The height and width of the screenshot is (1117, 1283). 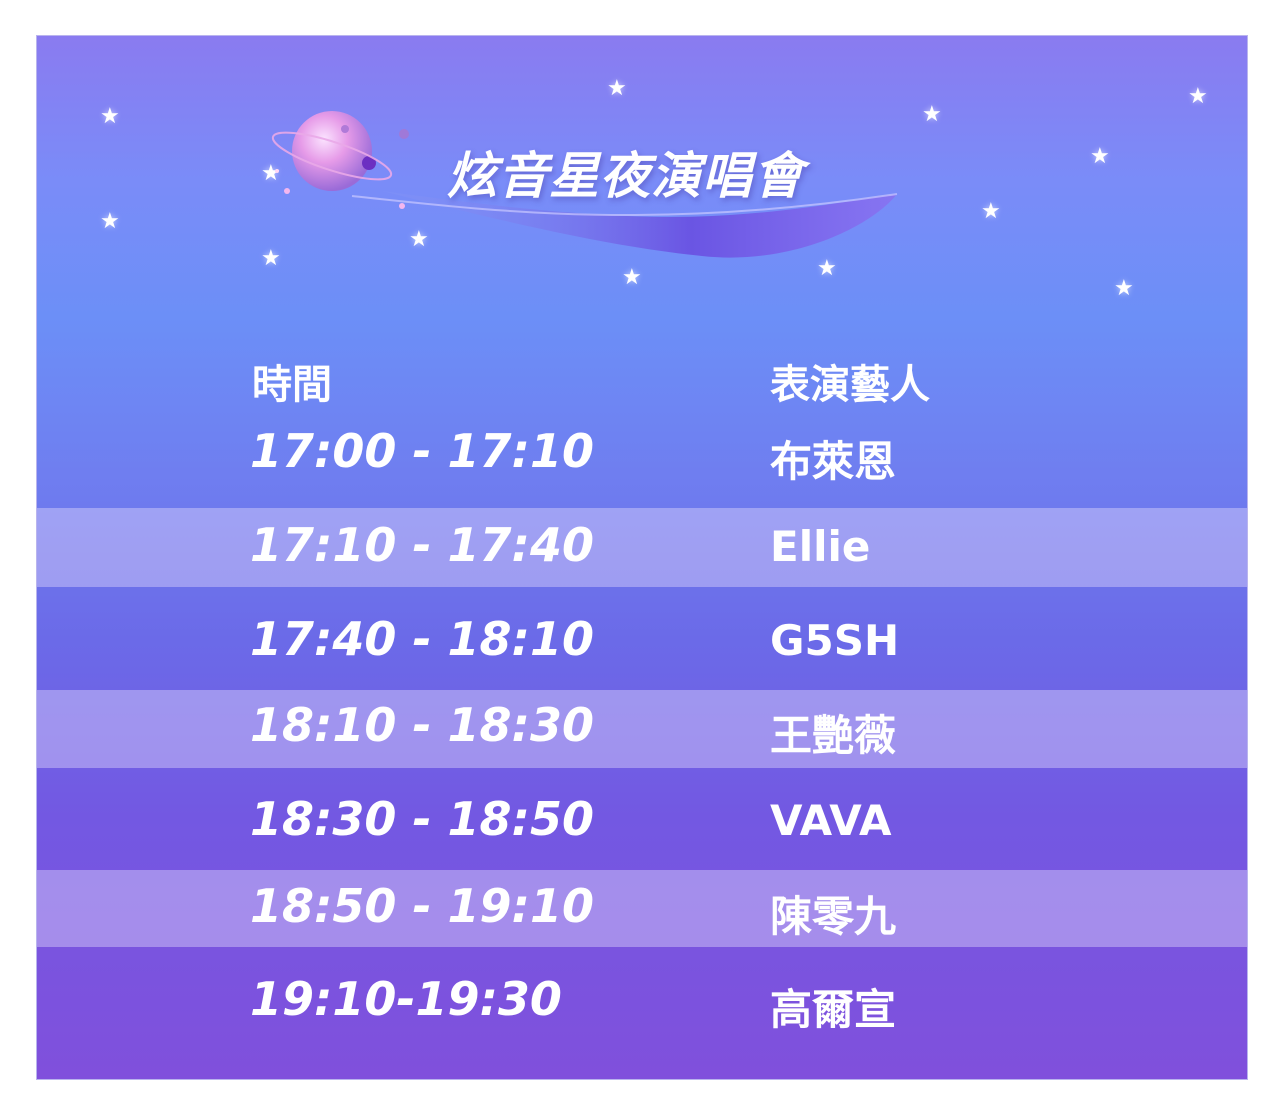 What do you see at coordinates (833, 1009) in the screenshot?
I see `row-artist: 高爾宣` at bounding box center [833, 1009].